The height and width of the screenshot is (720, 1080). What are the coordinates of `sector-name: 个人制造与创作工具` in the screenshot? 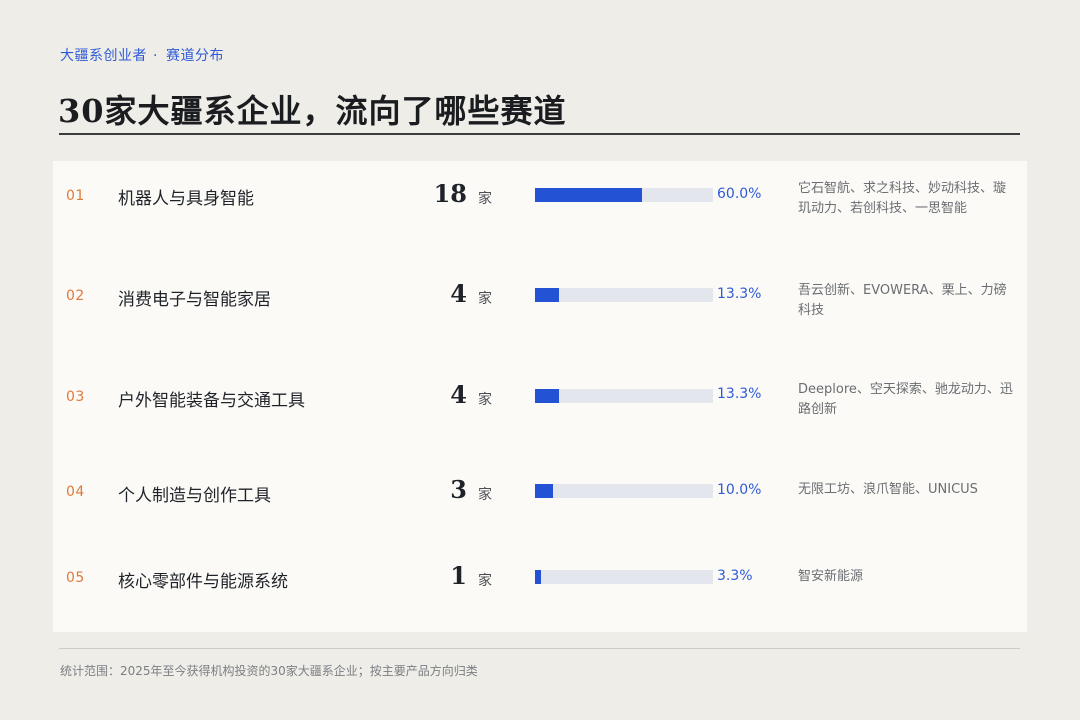 It's located at (194, 496).